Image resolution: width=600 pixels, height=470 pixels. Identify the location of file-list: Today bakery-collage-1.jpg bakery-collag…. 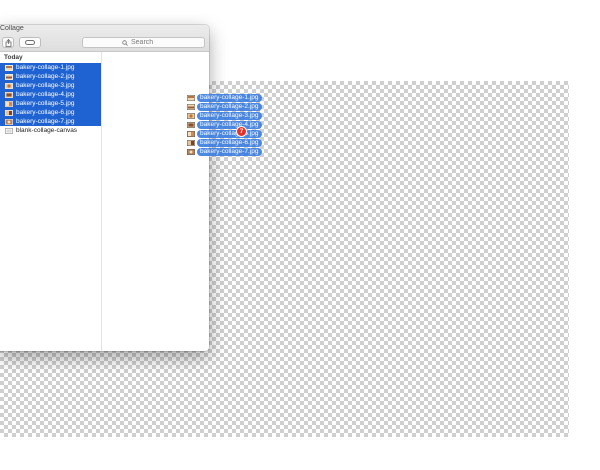
(51, 201).